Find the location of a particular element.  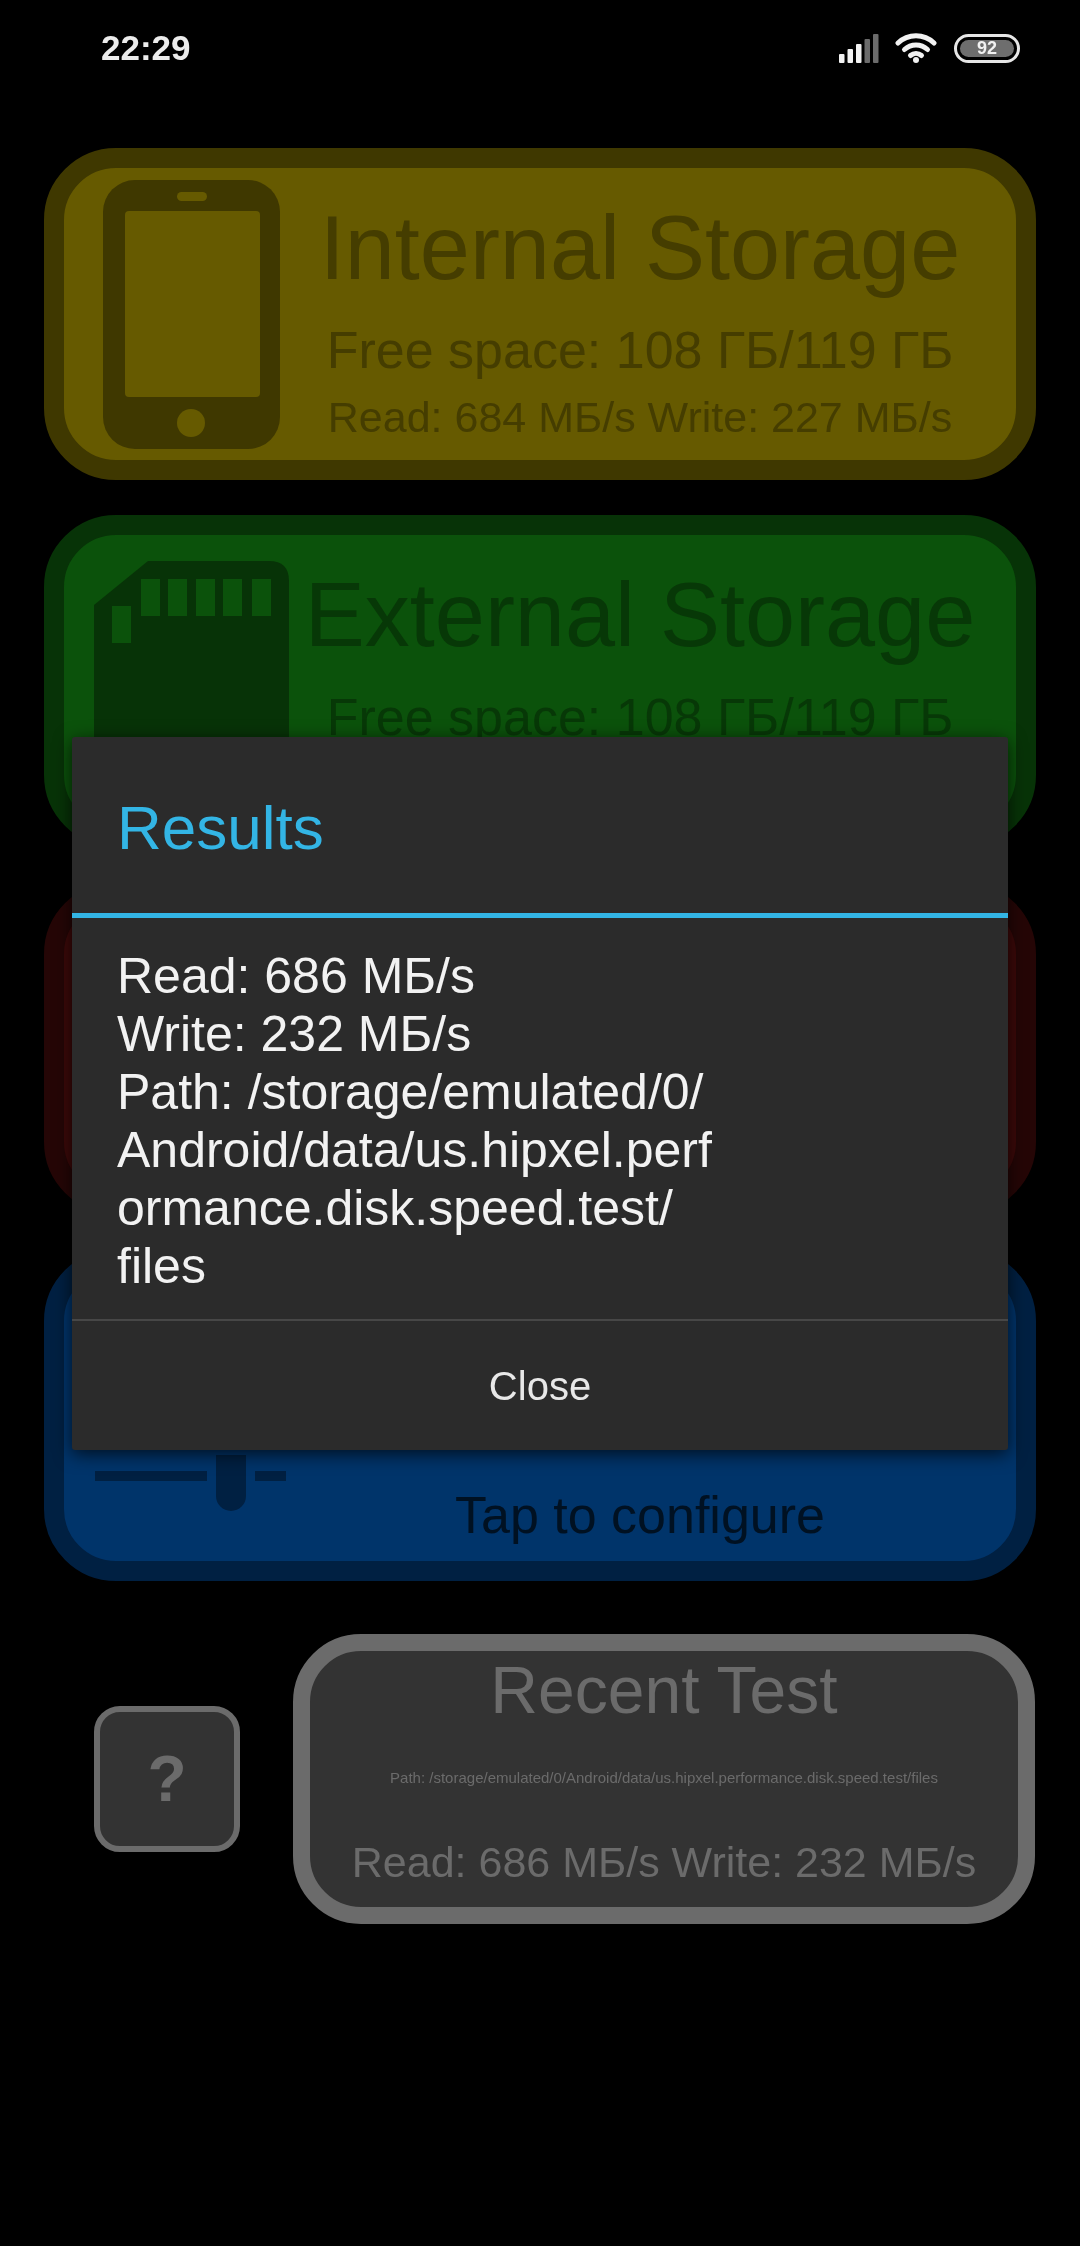

signal-icon is located at coordinates (859, 48).